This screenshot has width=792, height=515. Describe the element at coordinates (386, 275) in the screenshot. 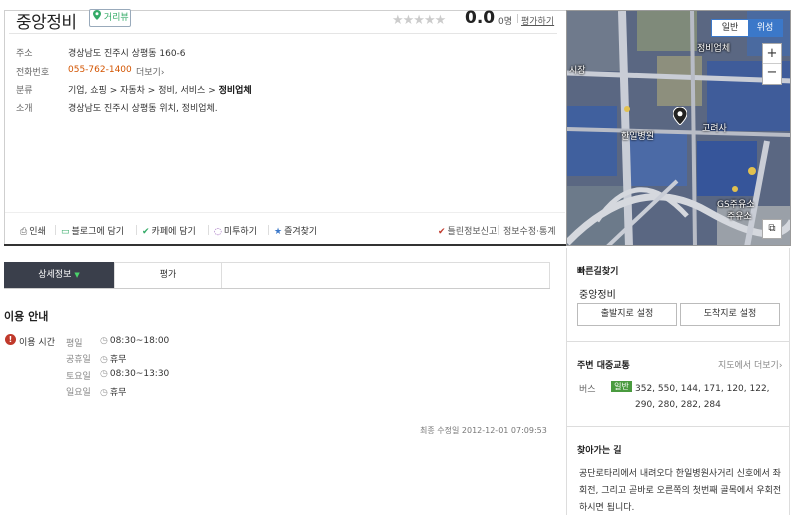

I see `tab-filler` at that location.